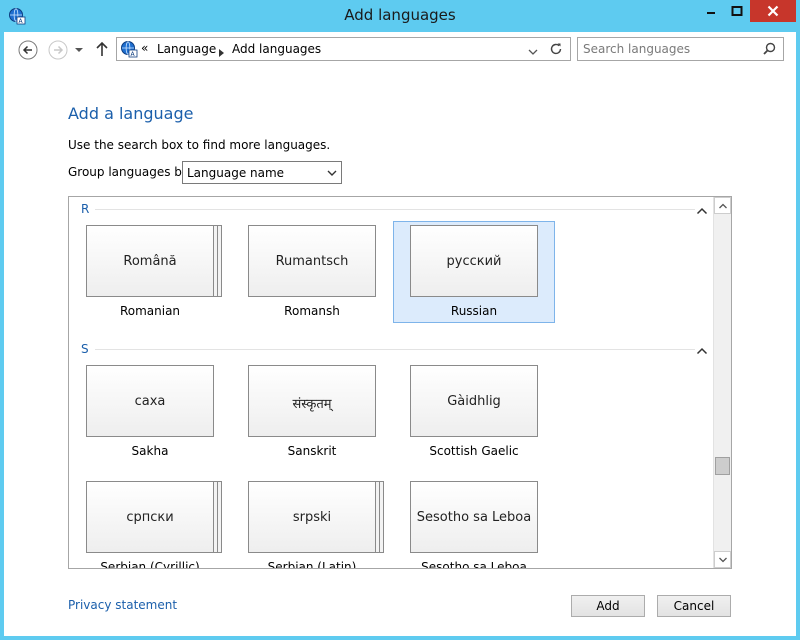 Image resolution: width=800 pixels, height=640 pixels. I want to click on privacy-statement-link: Privacy statement, so click(122, 605).